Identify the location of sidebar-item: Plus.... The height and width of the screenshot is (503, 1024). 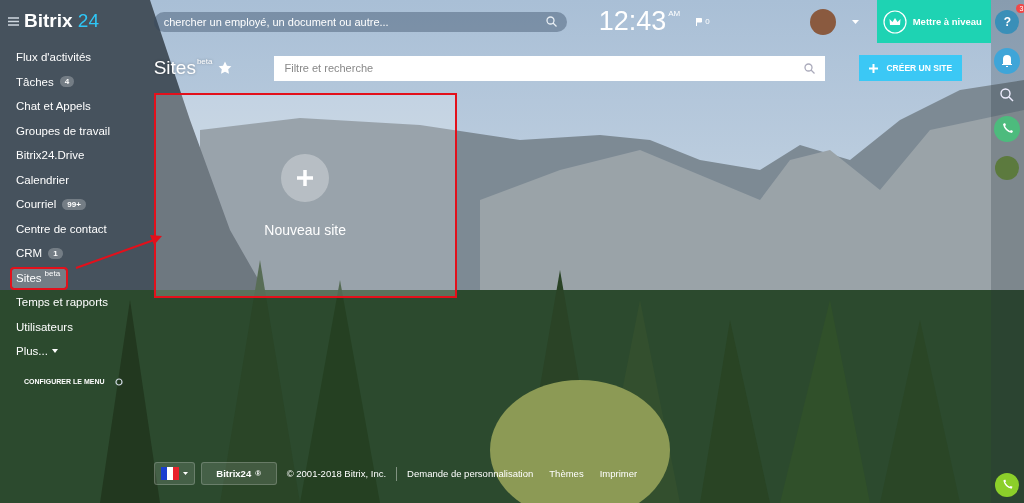
(82, 351).